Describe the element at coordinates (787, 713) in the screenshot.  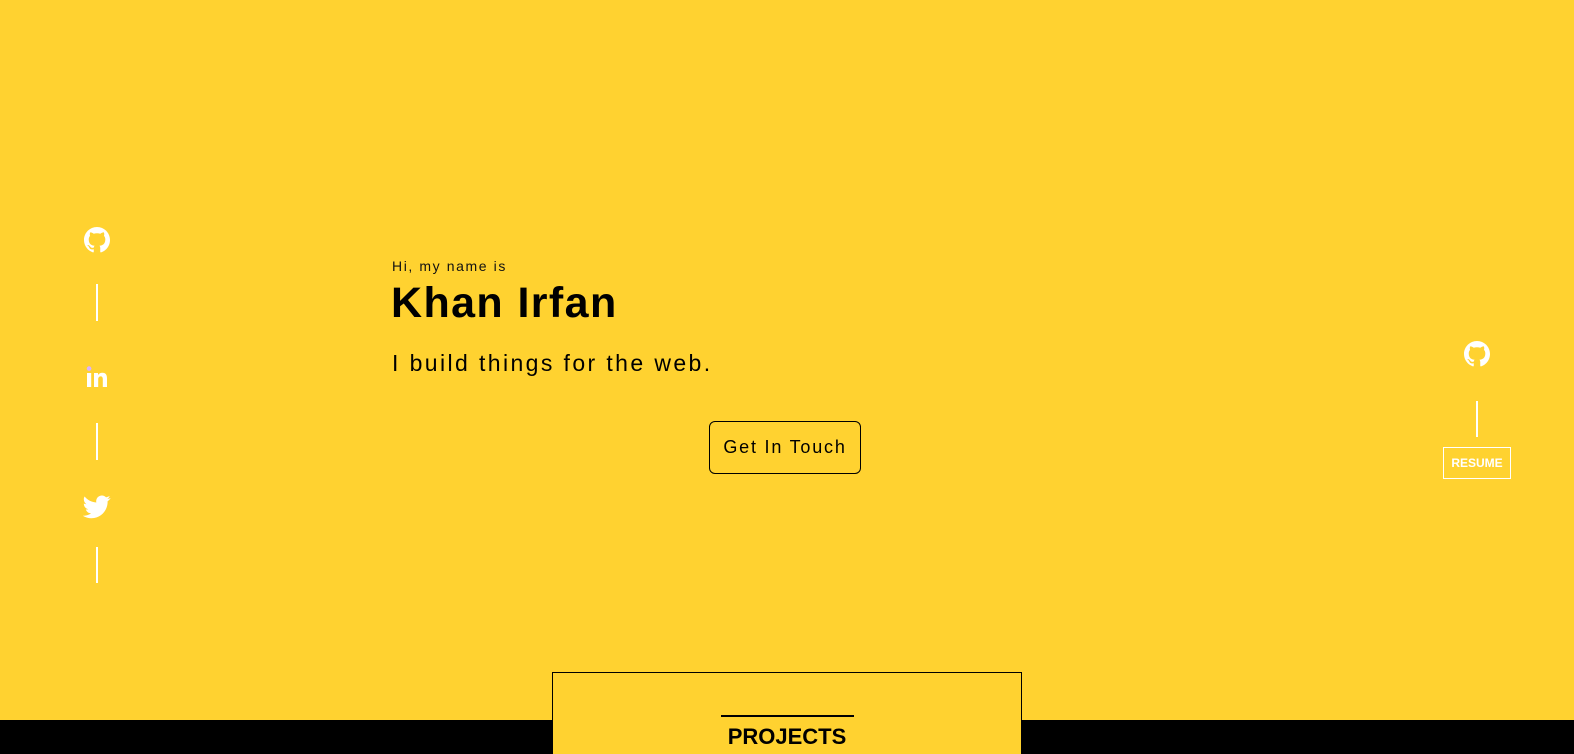
I see `projects-card: PROJECTS` at that location.